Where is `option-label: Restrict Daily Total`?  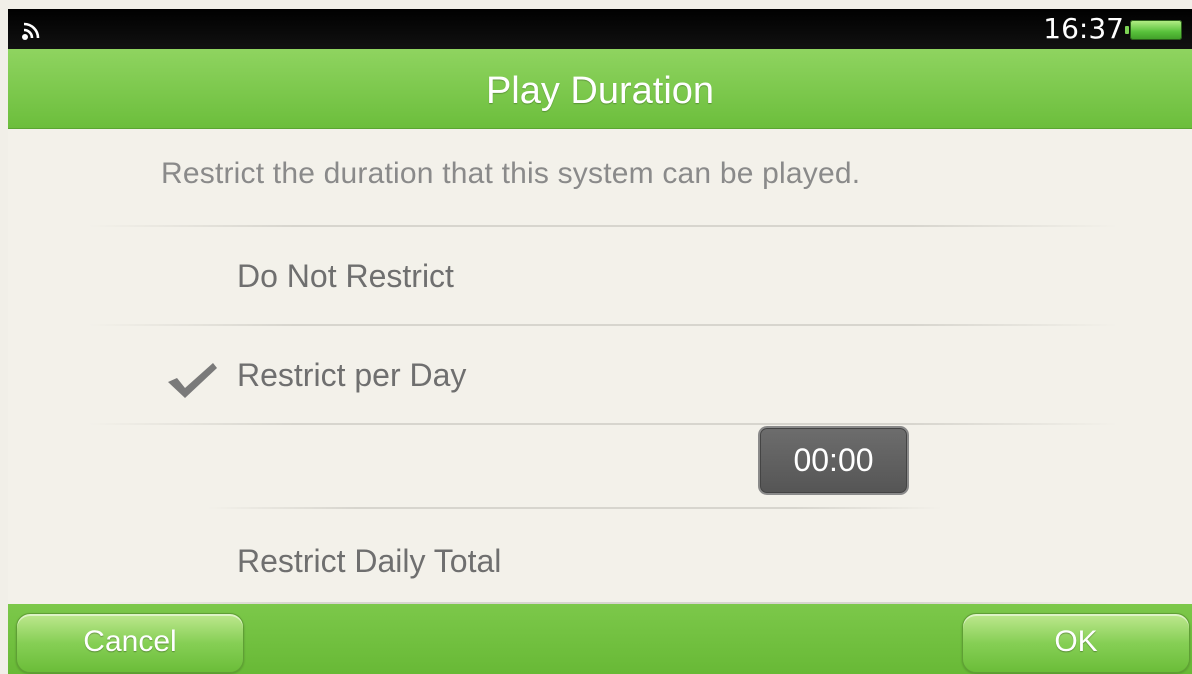 option-label: Restrict Daily Total is located at coordinates (369, 561).